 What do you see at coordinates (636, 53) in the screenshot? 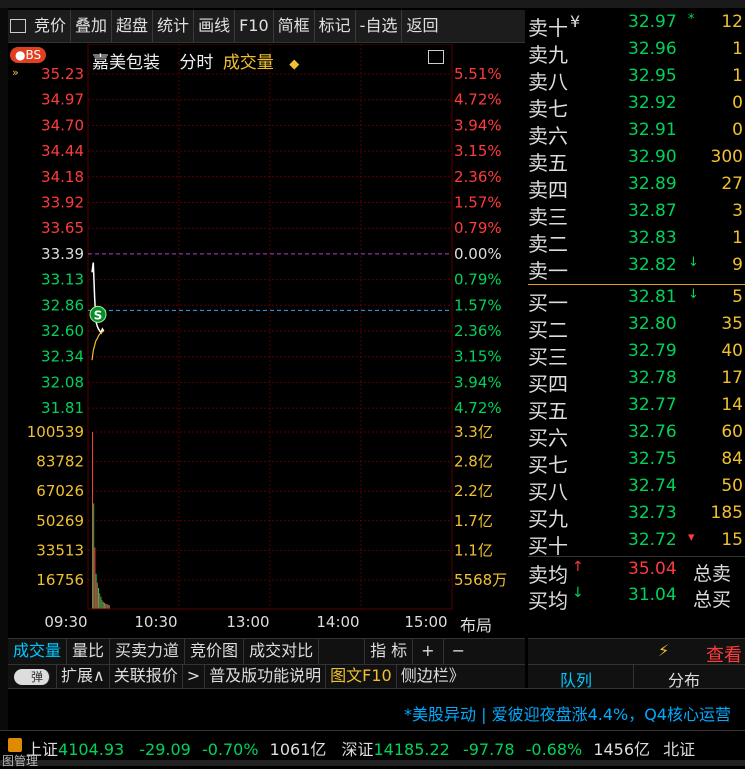
I see `asks-row: 卖九 32.96 1` at bounding box center [636, 53].